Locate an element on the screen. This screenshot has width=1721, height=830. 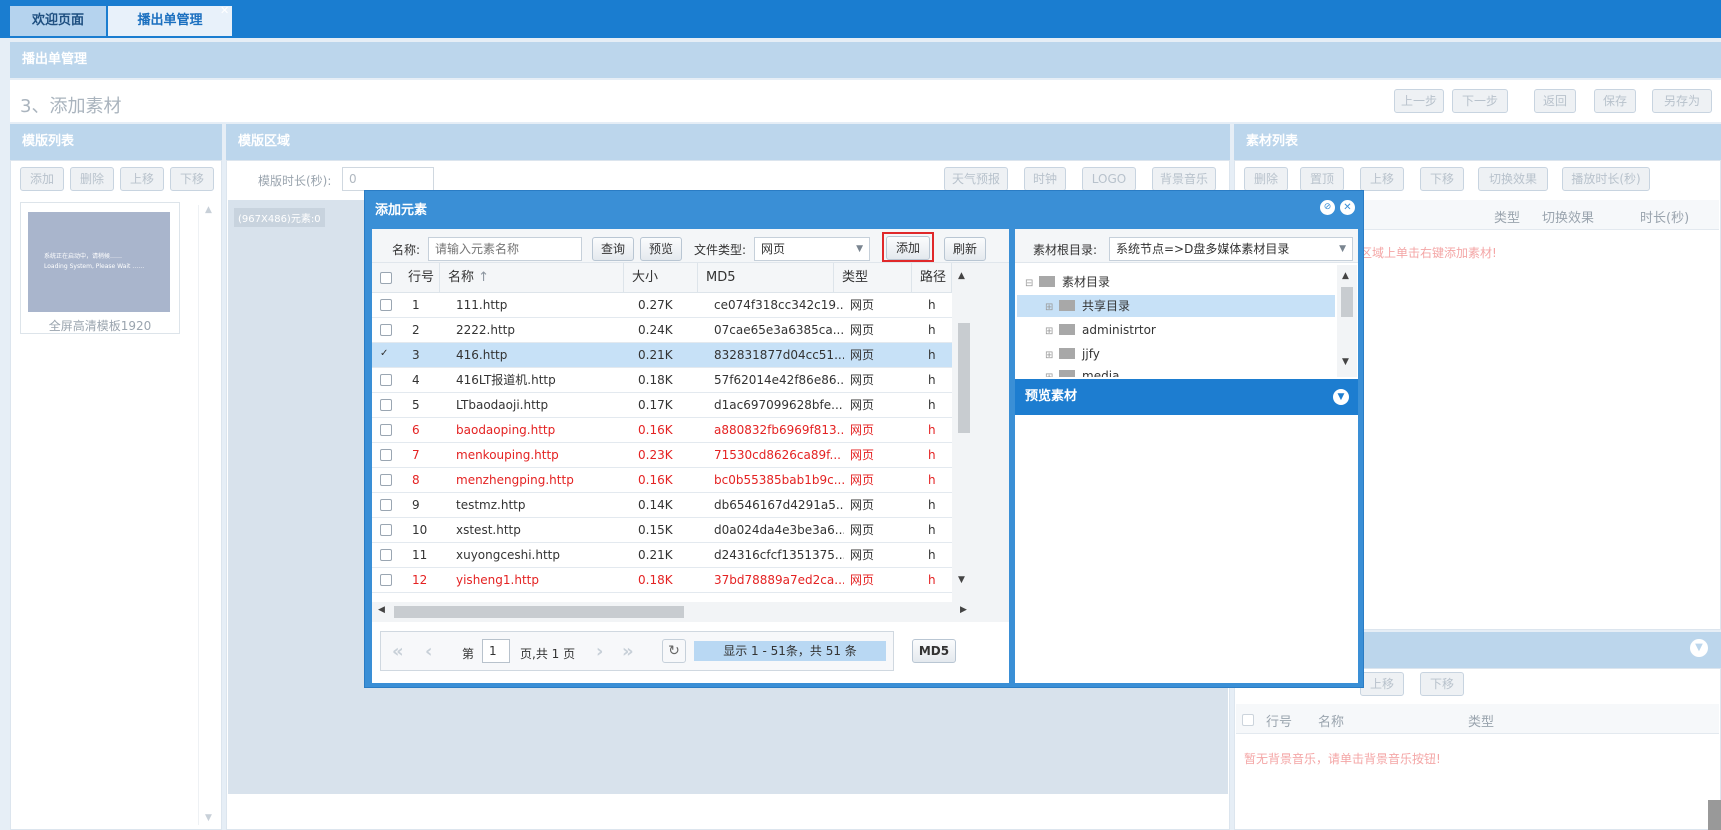
table-row: 2 2222.http 0.24K 07cae65e3a6385ca... 网页 h is located at coordinates (662, 330).